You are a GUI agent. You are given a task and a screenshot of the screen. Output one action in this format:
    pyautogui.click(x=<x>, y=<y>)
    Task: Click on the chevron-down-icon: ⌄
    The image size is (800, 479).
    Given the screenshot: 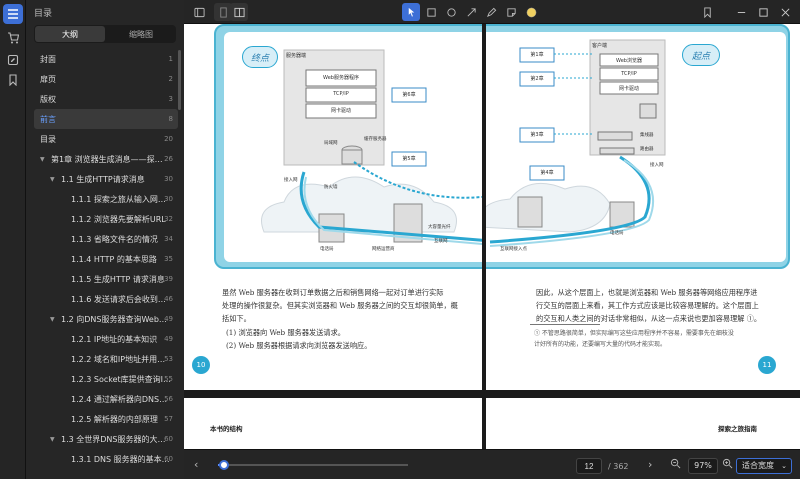 What is the action you would take?
    pyautogui.click(x=784, y=466)
    